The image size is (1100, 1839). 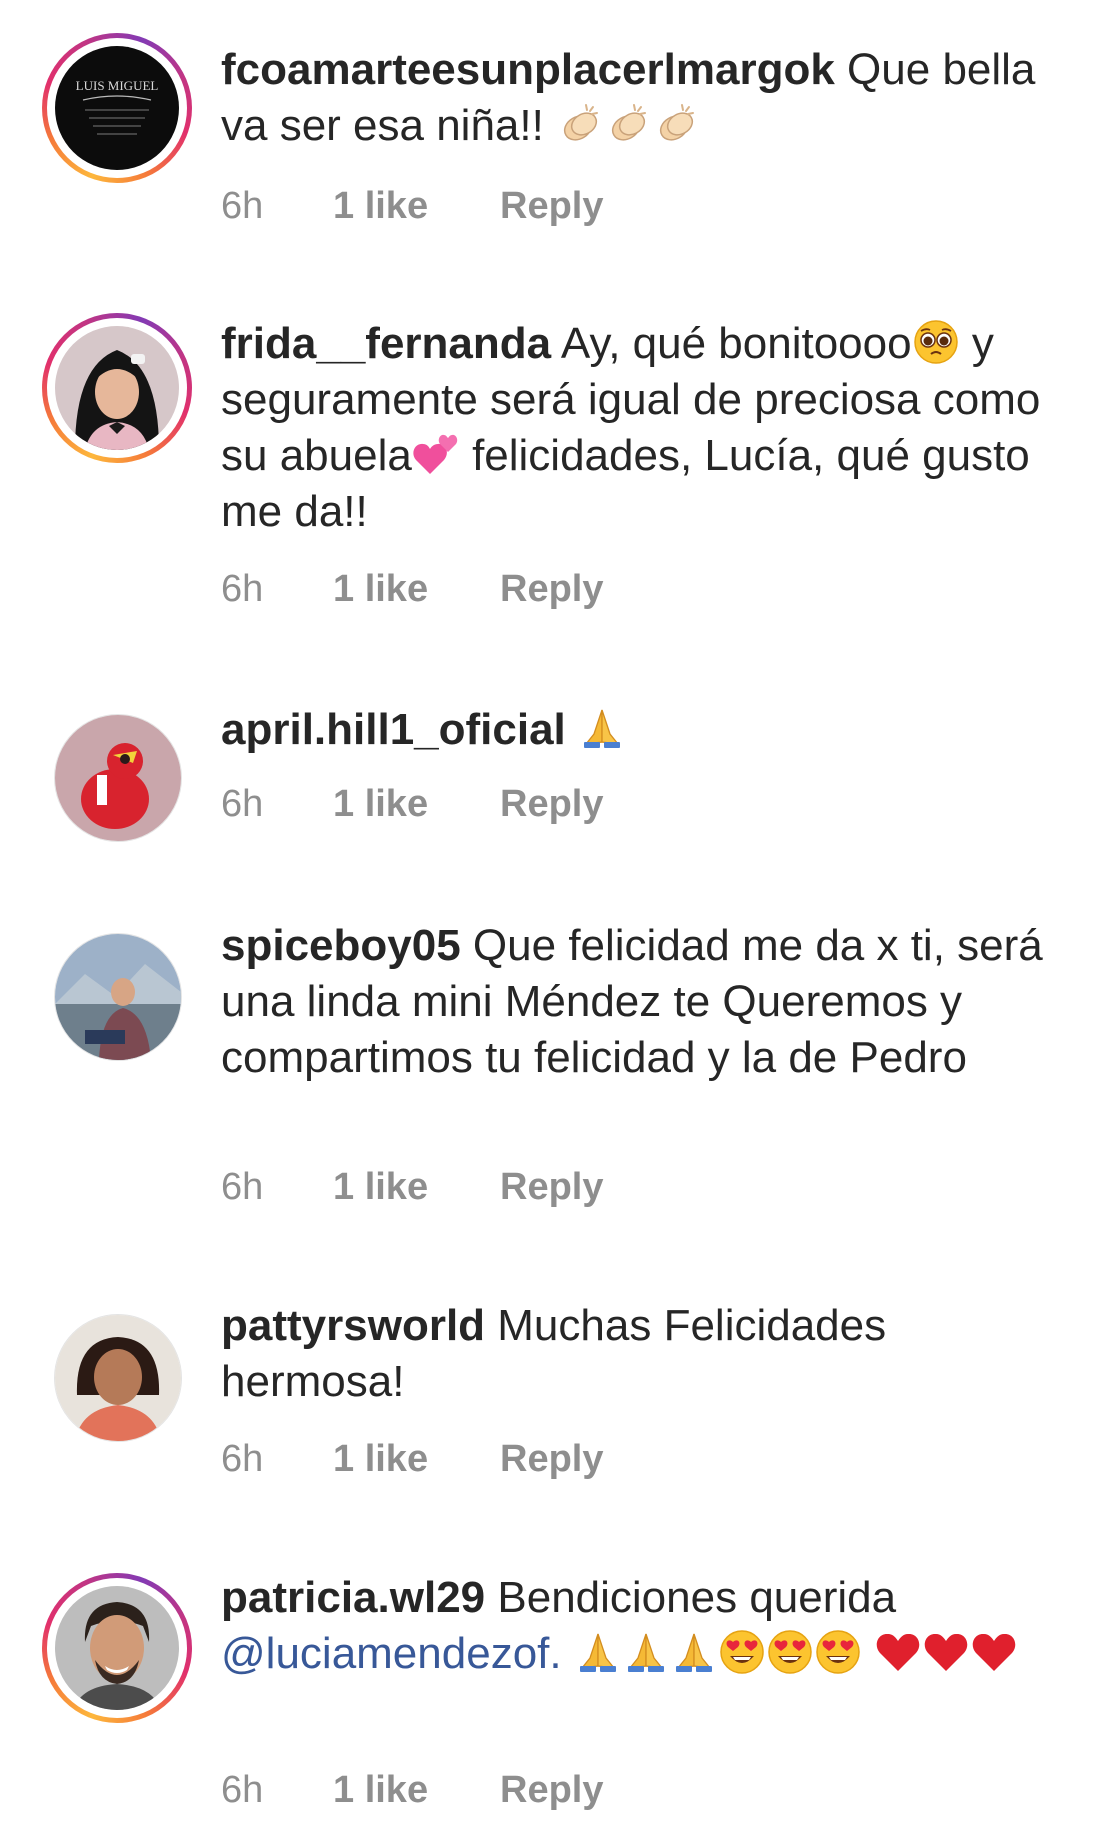 What do you see at coordinates (341, 945) in the screenshot?
I see `comment-username: spiceboy05` at bounding box center [341, 945].